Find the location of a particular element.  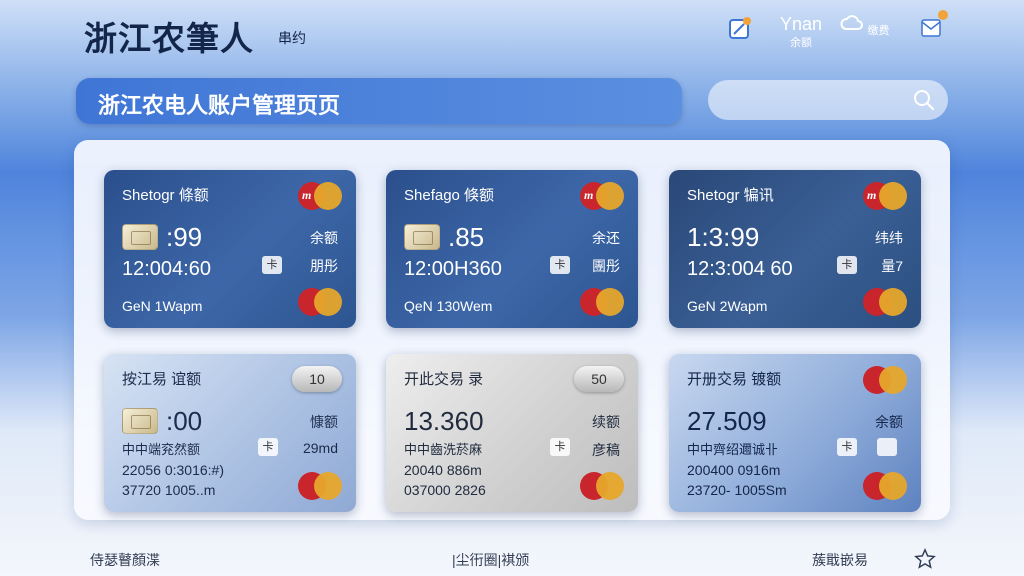

search-input is located at coordinates (812, 100).